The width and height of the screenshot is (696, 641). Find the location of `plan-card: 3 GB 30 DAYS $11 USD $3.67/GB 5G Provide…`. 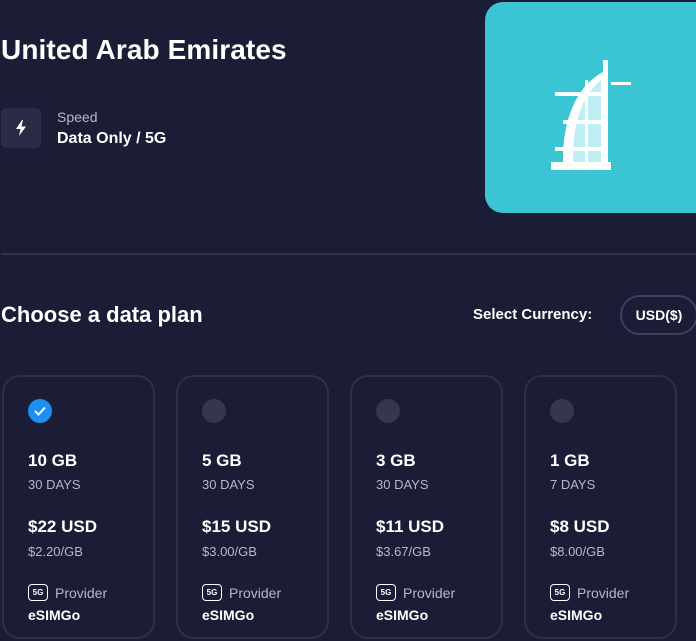

plan-card: 3 GB 30 DAYS $11 USD $3.67/GB 5G Provide… is located at coordinates (426, 507).